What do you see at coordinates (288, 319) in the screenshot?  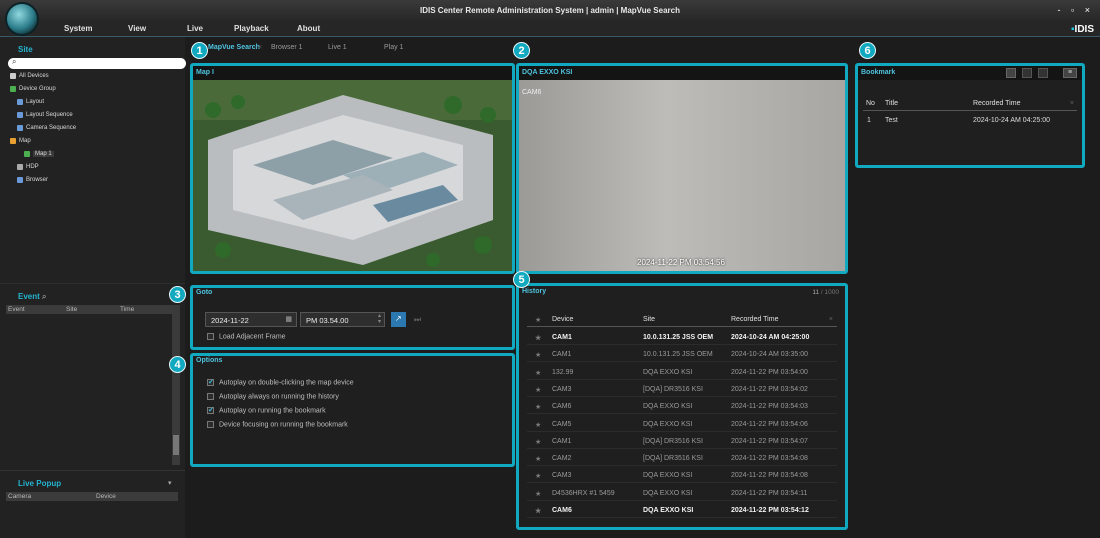 I see `calendar-icon: ▦` at bounding box center [288, 319].